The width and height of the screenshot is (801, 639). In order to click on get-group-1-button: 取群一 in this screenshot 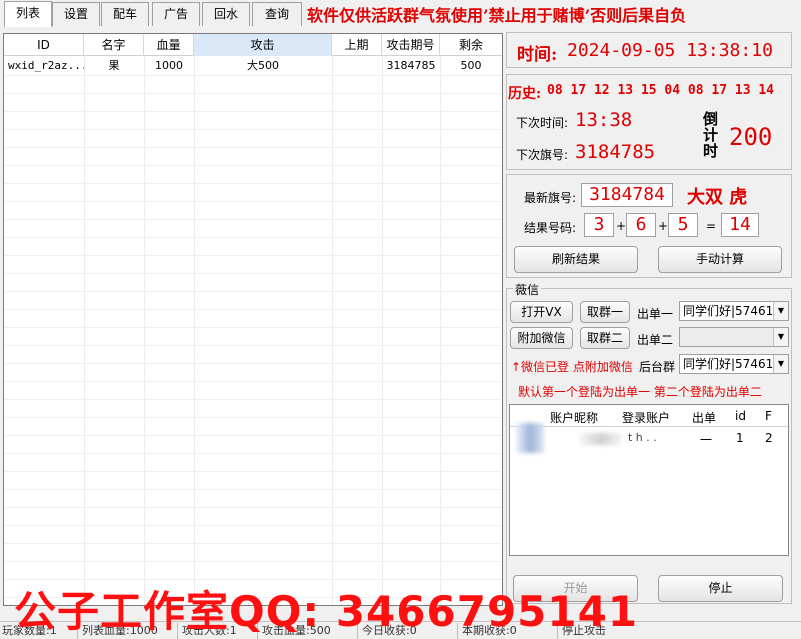, I will do `click(605, 312)`.